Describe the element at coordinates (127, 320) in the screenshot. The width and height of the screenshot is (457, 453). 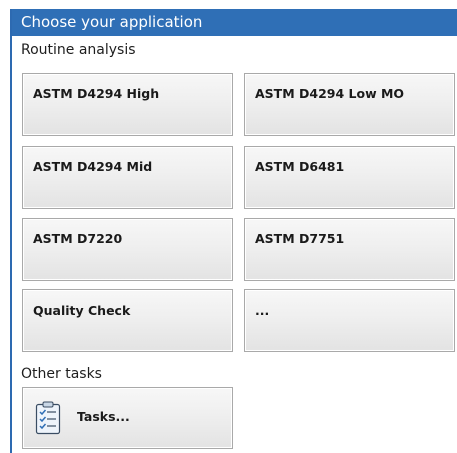
I see `tile-quality-check: Quality Check` at that location.